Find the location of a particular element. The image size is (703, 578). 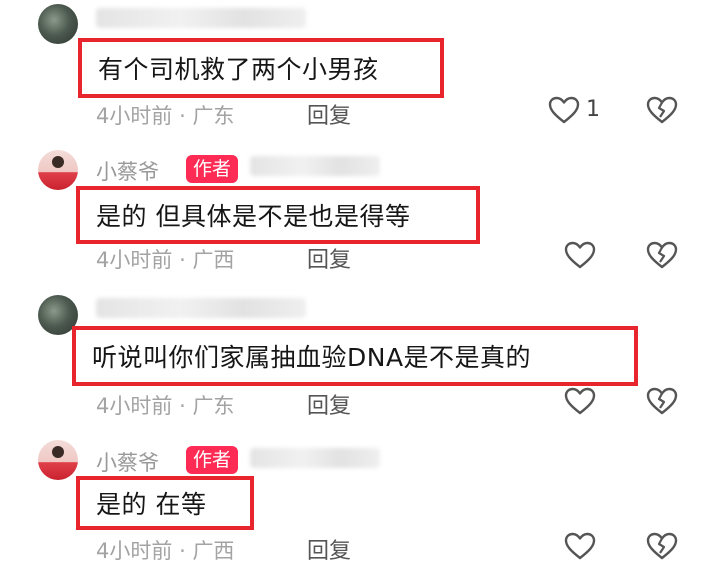

comment-meta: 4小时前 · 广西 is located at coordinates (165, 550).